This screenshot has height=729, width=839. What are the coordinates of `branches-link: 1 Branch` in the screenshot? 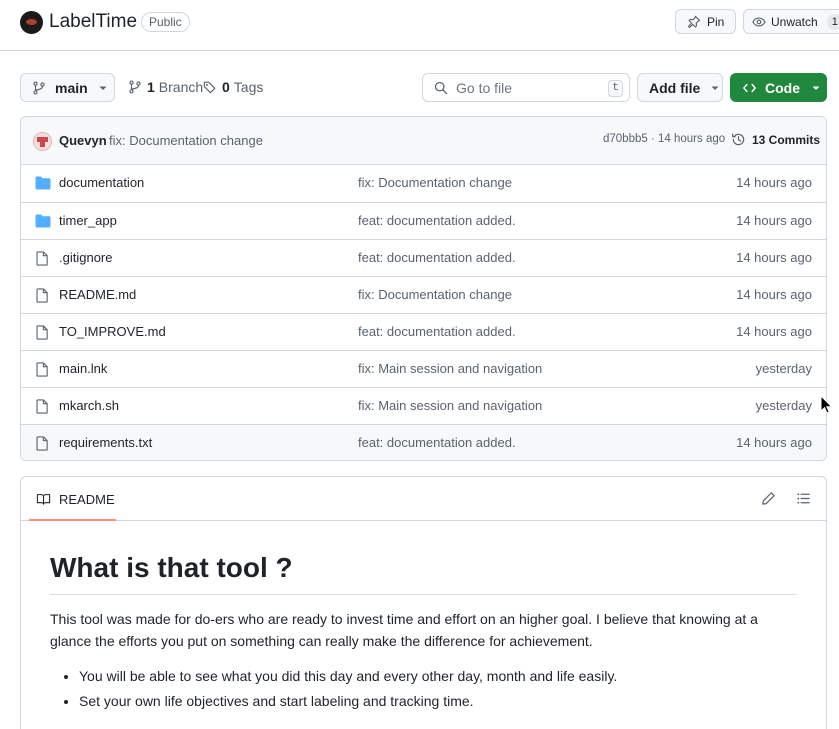 It's located at (165, 87).